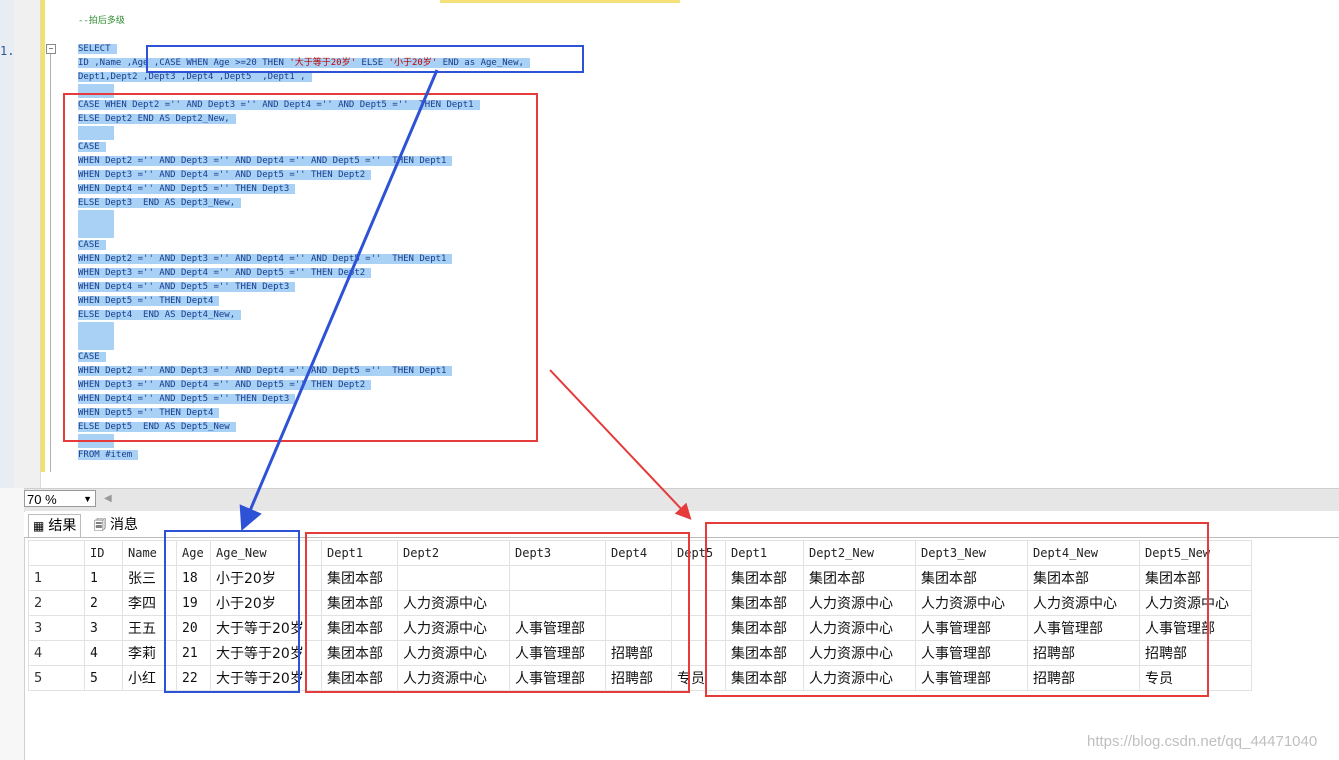  What do you see at coordinates (56, 678) in the screenshot?
I see `row-number: 5` at bounding box center [56, 678].